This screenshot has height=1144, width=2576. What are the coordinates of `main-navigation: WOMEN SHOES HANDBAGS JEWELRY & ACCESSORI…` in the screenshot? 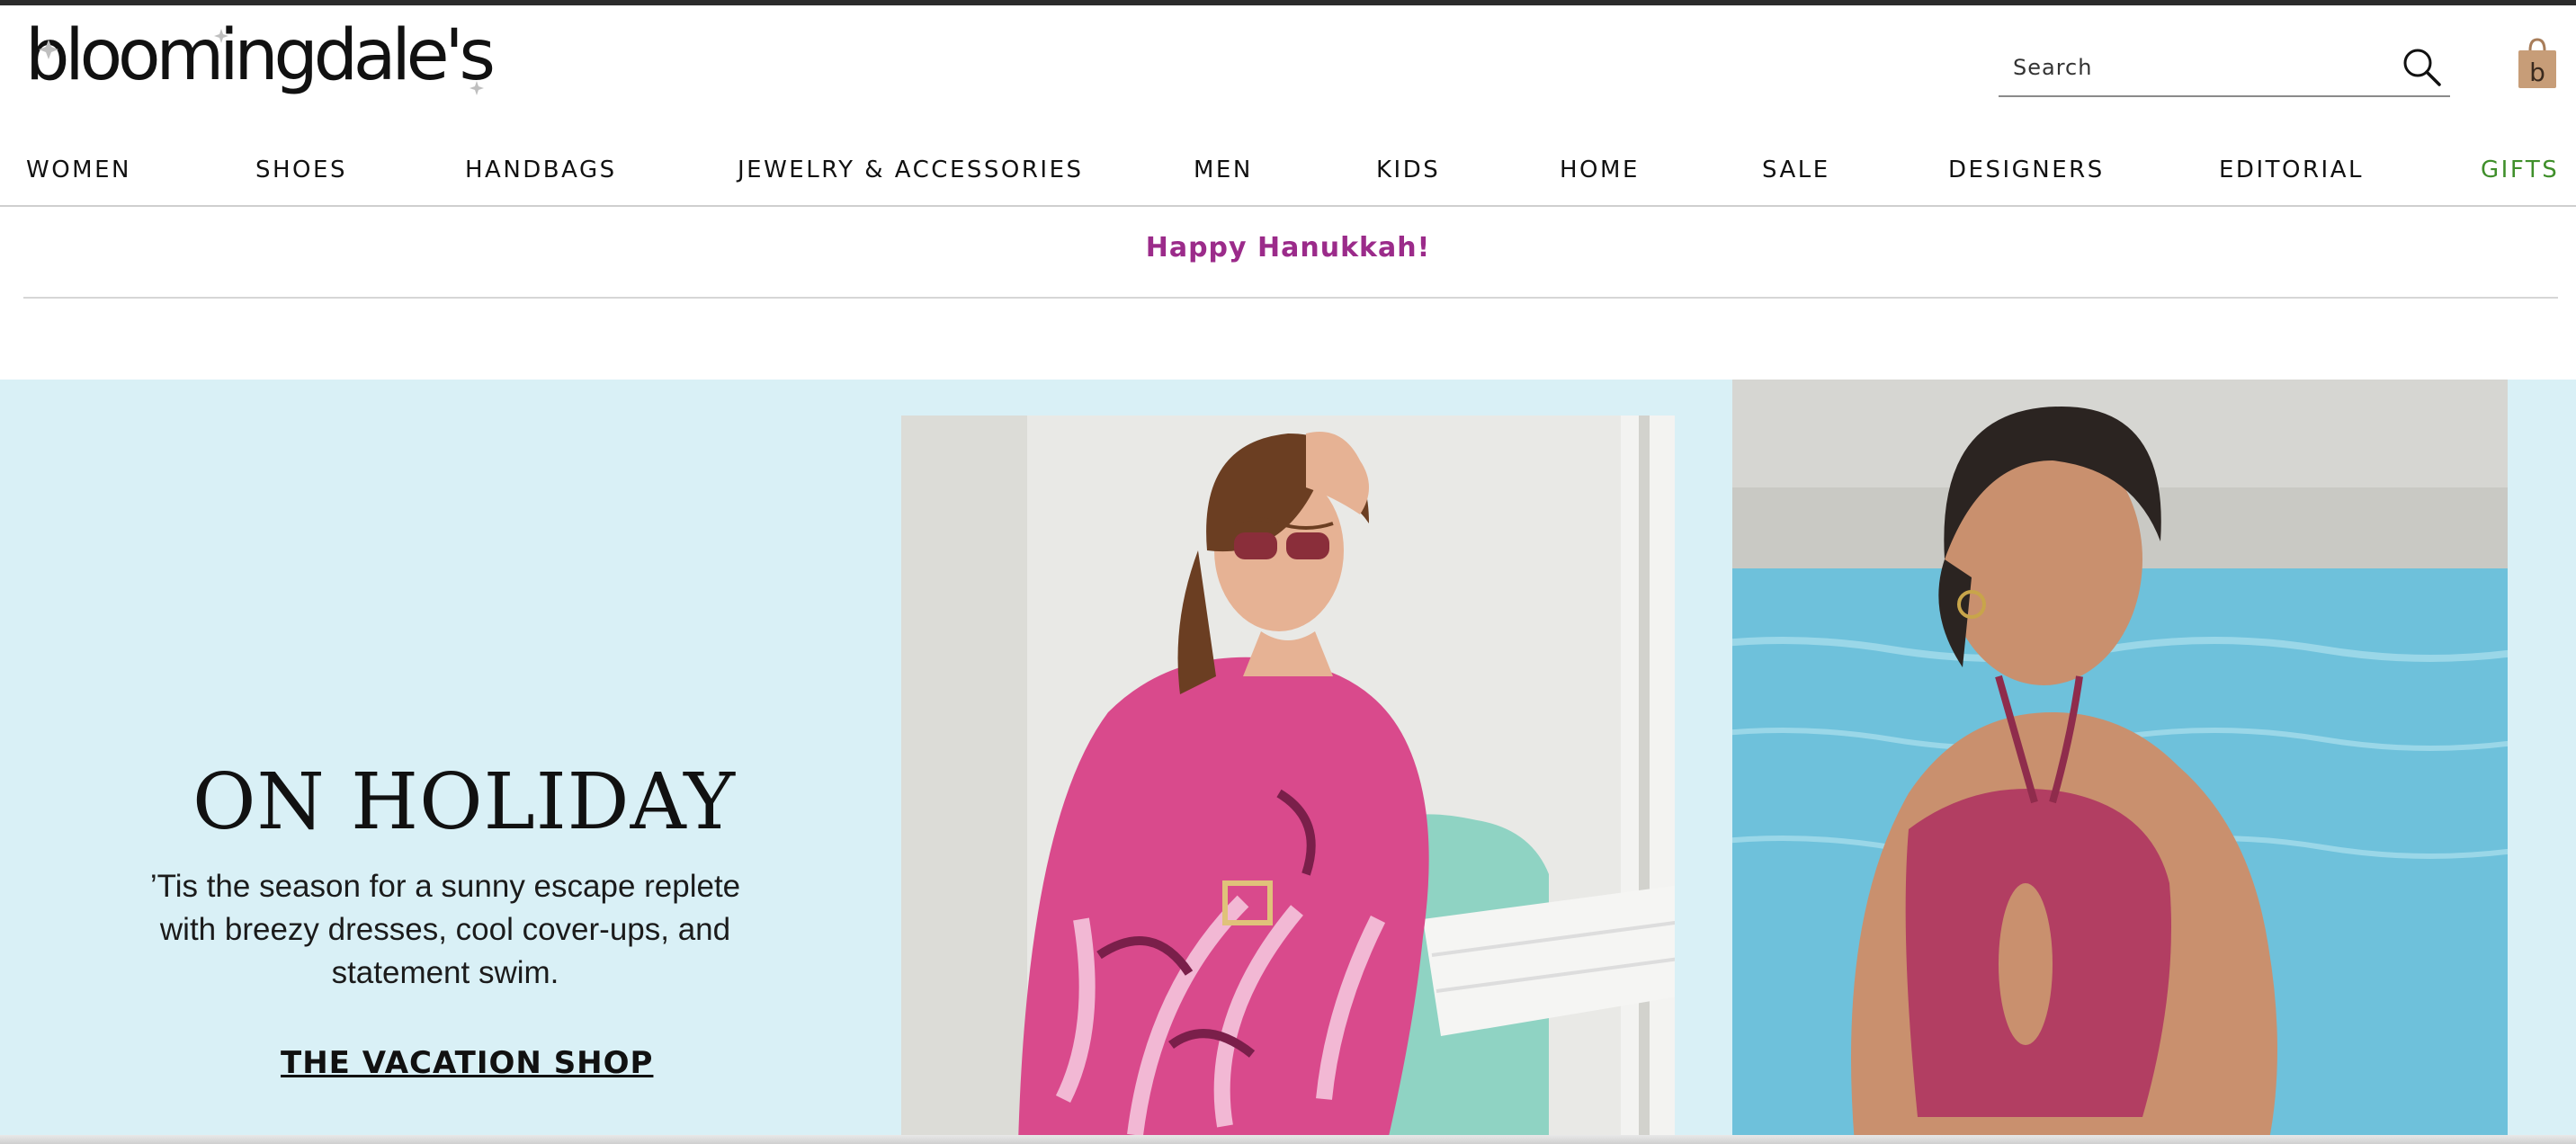 It's located at (1288, 175).